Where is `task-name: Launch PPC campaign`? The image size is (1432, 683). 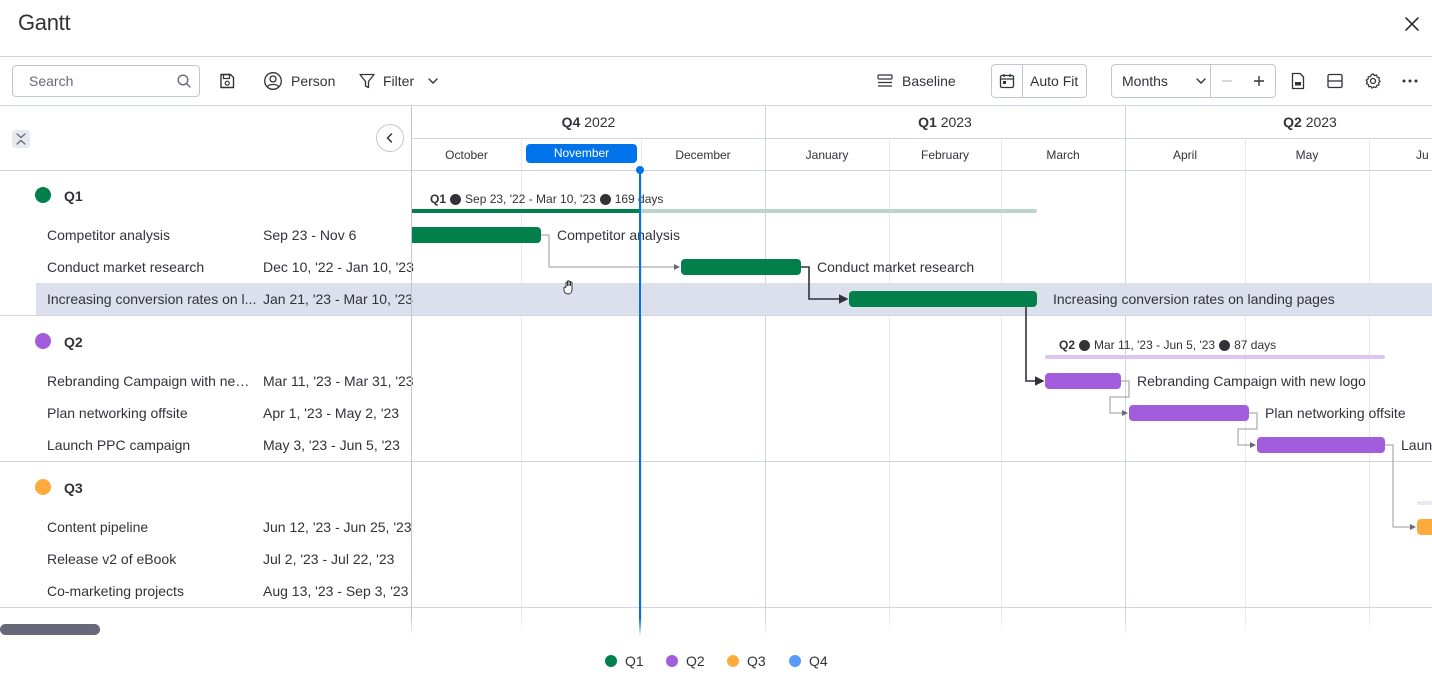
task-name: Launch PPC campaign is located at coordinates (152, 445).